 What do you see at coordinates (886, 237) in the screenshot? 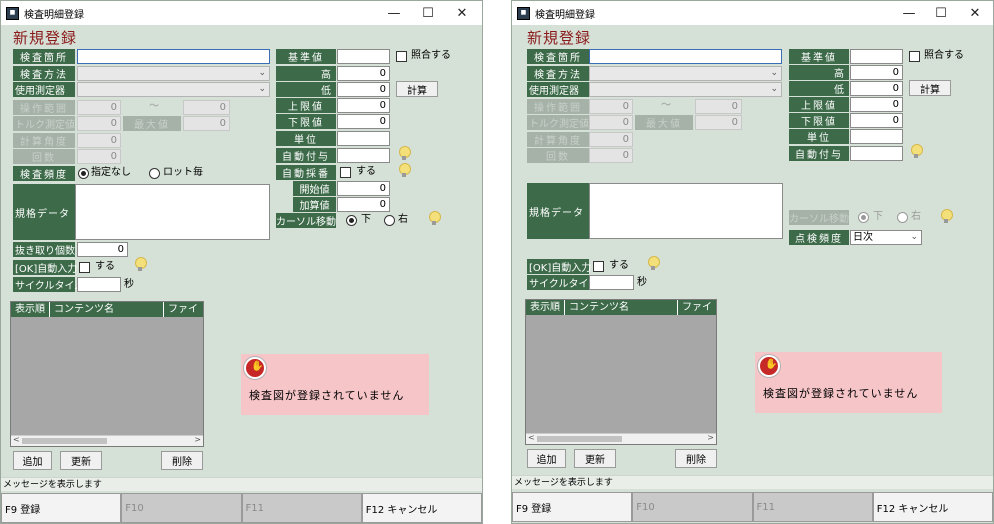
I see `tenken-hindo-select: 日次 ⌄` at bounding box center [886, 237].